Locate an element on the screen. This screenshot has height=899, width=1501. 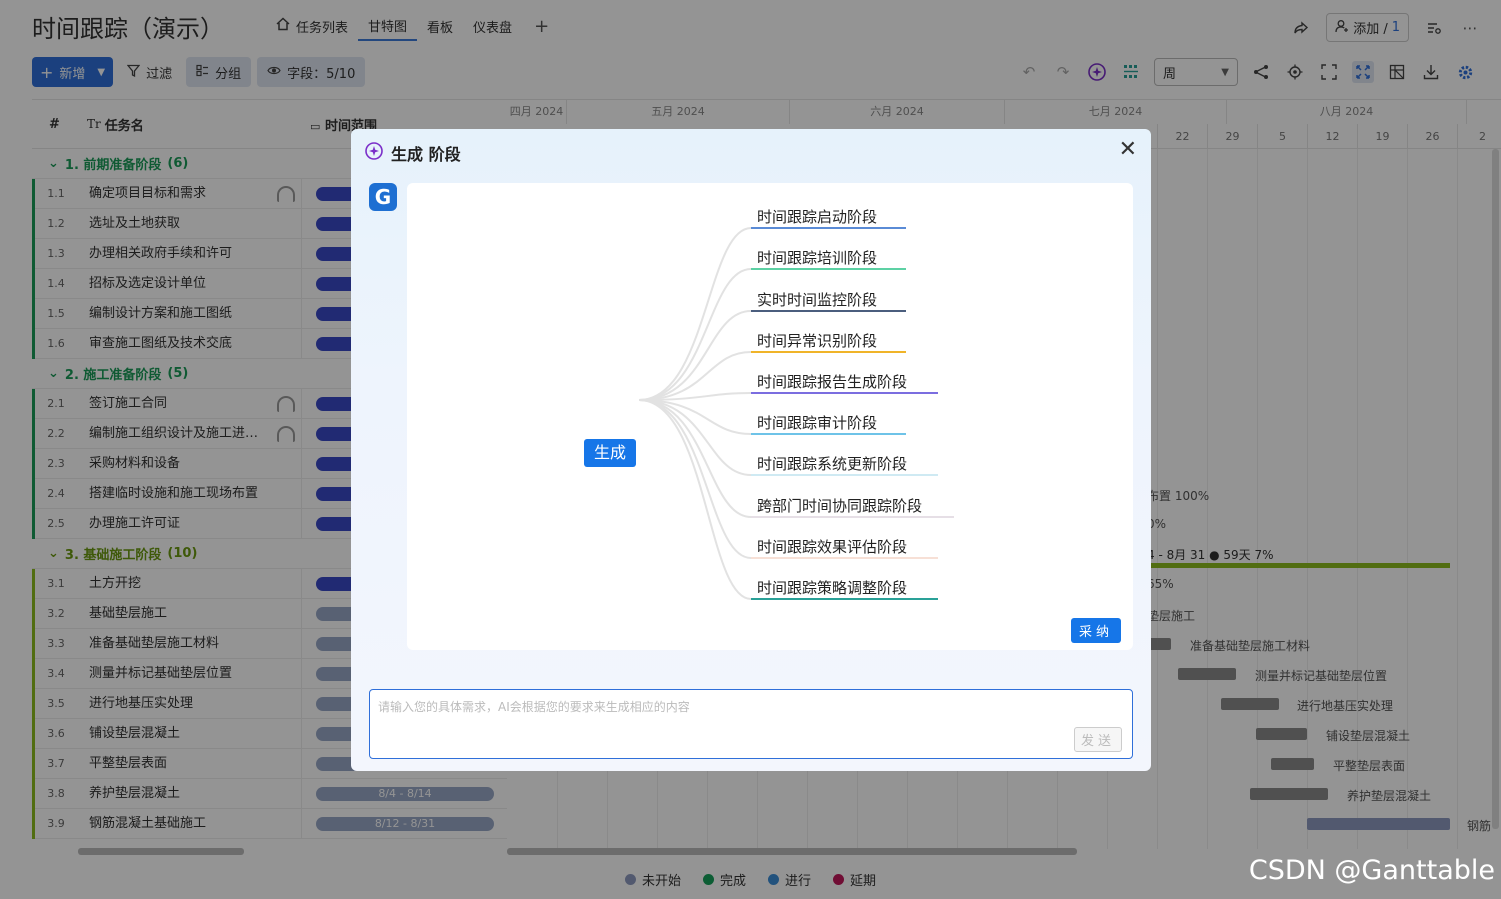
close-icon: ✕ is located at coordinates (1128, 149).